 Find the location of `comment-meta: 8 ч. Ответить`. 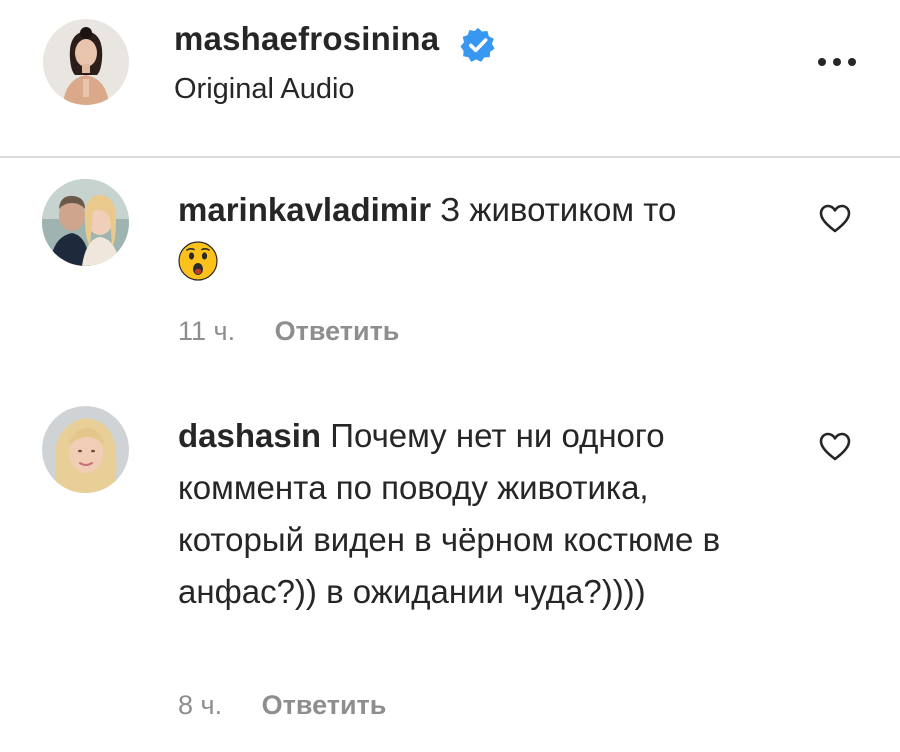

comment-meta: 8 ч. Ответить is located at coordinates (282, 705).